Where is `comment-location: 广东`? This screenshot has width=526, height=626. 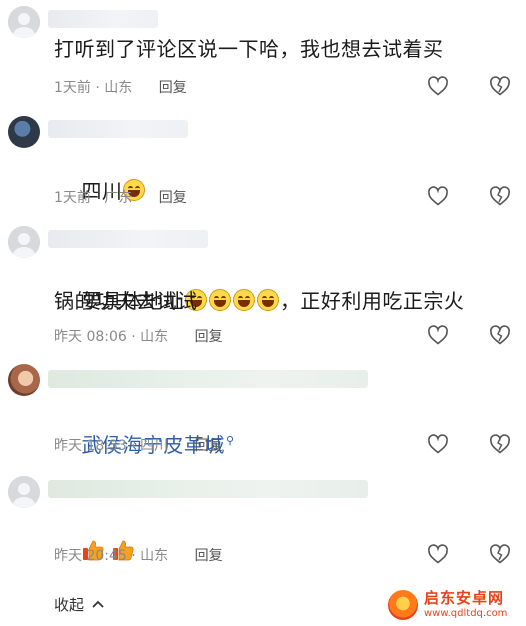
comment-location: 广东 is located at coordinates (118, 198).